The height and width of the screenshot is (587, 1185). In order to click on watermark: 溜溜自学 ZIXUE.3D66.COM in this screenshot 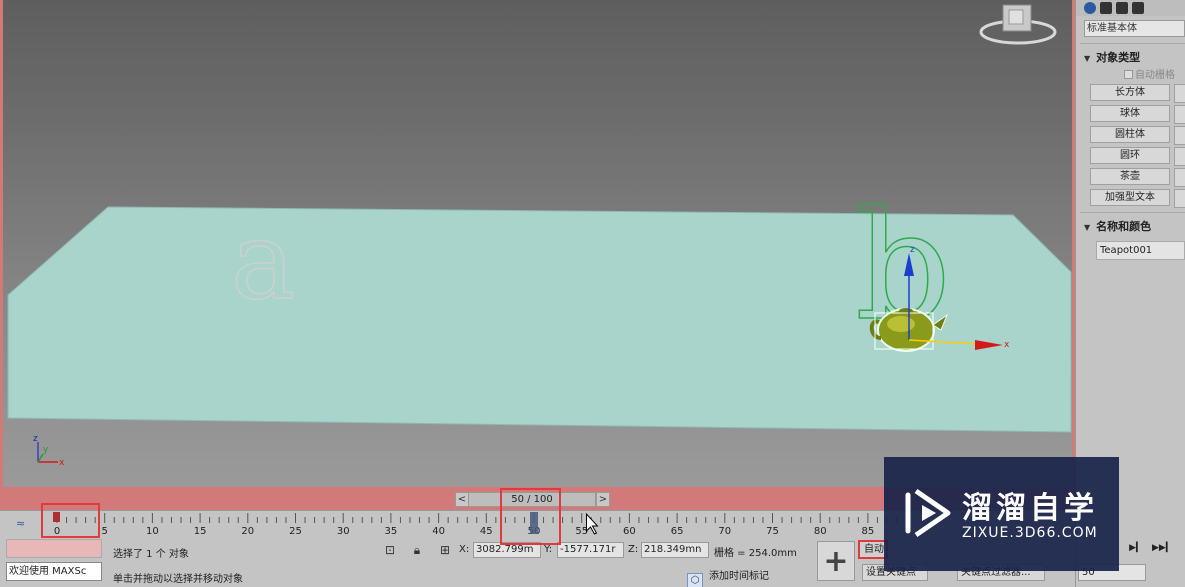, I will do `click(1001, 514)`.